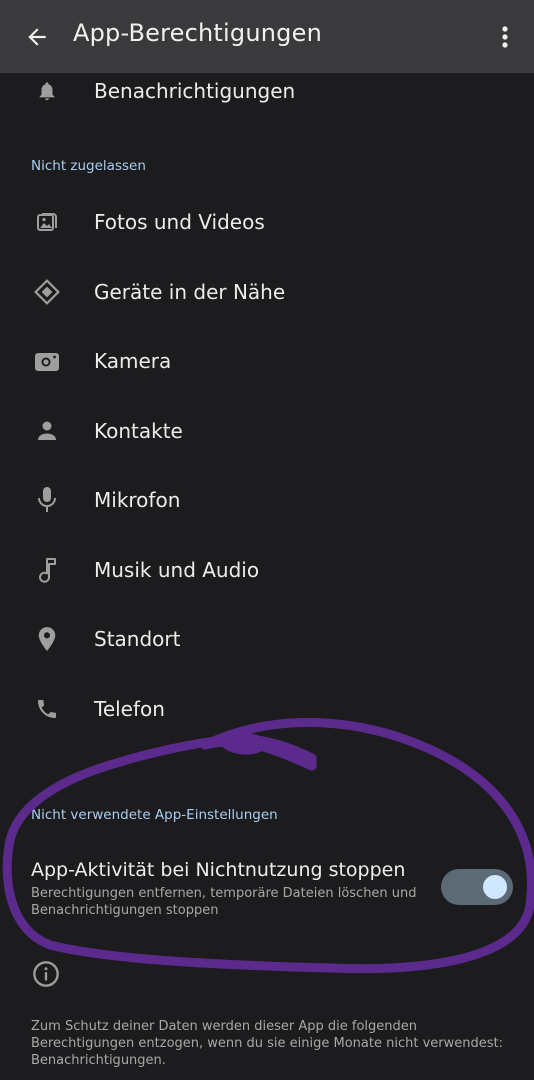 Image resolution: width=534 pixels, height=1080 pixels. What do you see at coordinates (267, 709) in the screenshot?
I see `permission-item-phone: Telefon` at bounding box center [267, 709].